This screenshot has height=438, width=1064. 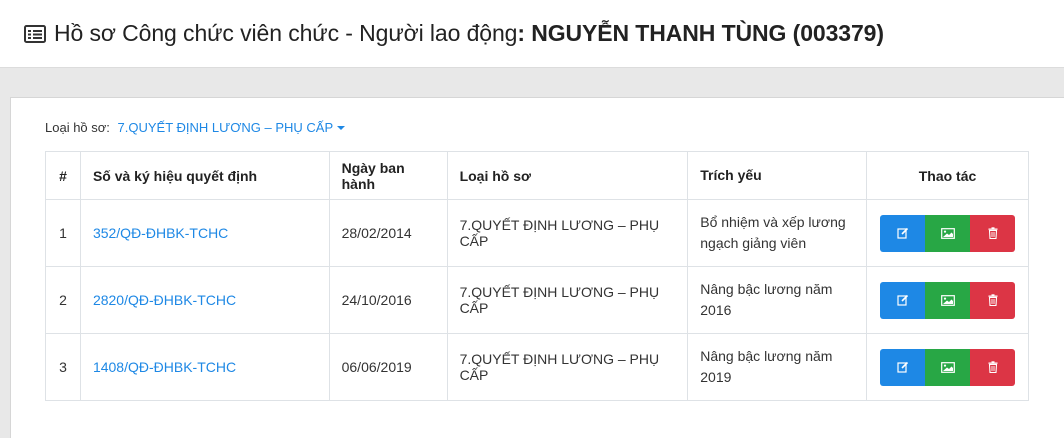 What do you see at coordinates (777, 367) in the screenshot?
I see `summary-cell: Nâng bậc lương năm 2019` at bounding box center [777, 367].